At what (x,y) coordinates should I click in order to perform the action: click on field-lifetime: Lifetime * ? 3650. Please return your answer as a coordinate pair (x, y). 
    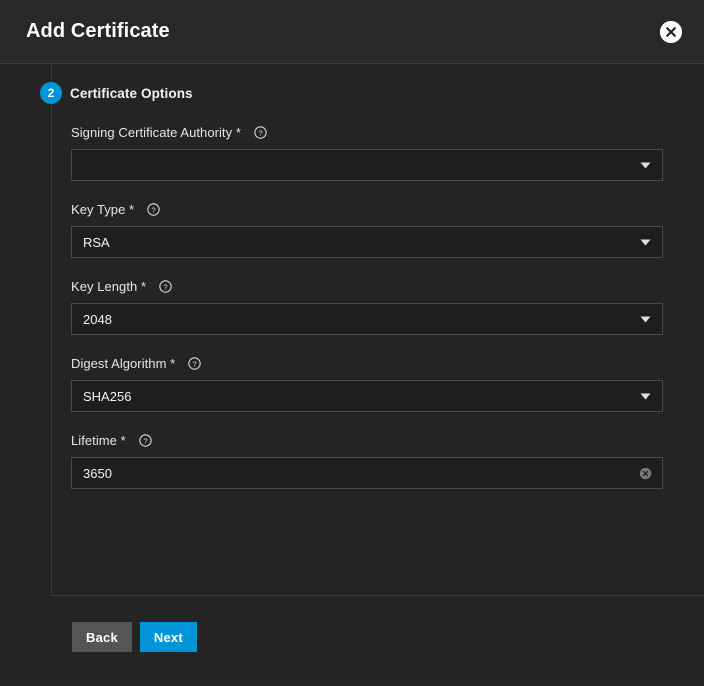
    Looking at the image, I should click on (387, 460).